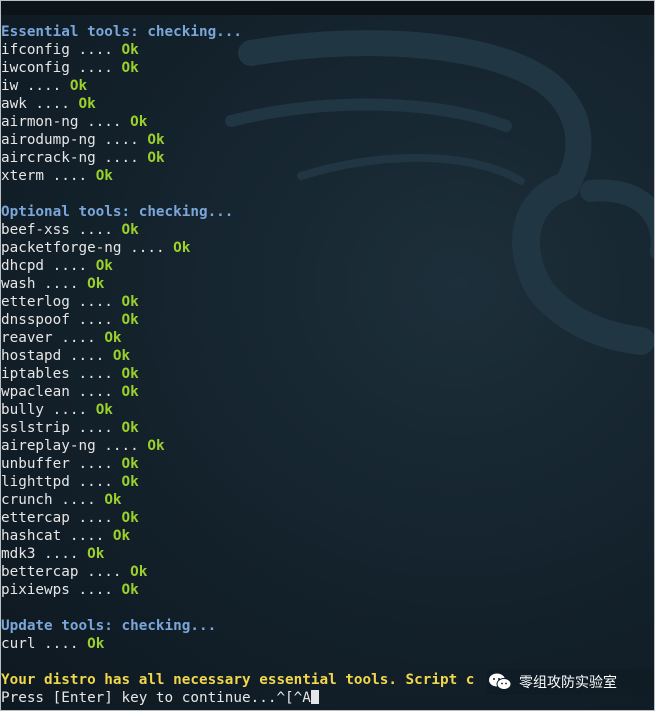 The image size is (655, 711). What do you see at coordinates (35, 518) in the screenshot?
I see `tool-name: ettercap` at bounding box center [35, 518].